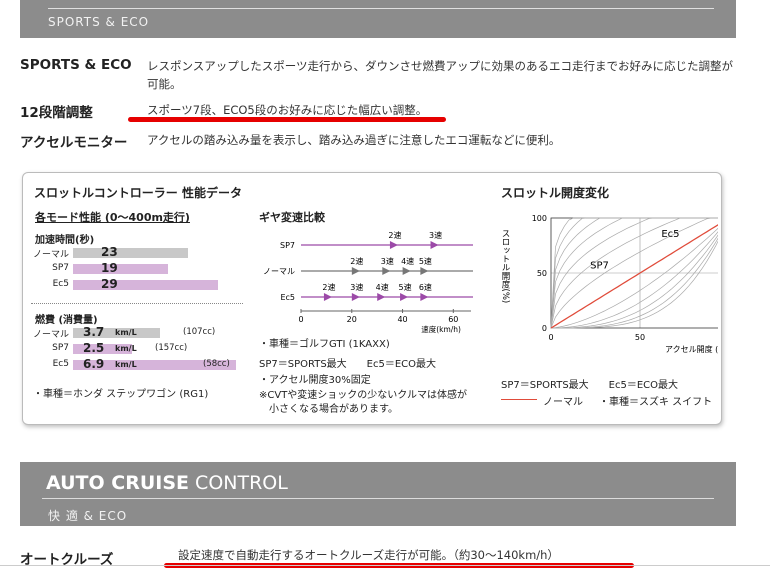 The image size is (770, 571). I want to click on fuel-bar-value: 3.7, so click(94, 332).